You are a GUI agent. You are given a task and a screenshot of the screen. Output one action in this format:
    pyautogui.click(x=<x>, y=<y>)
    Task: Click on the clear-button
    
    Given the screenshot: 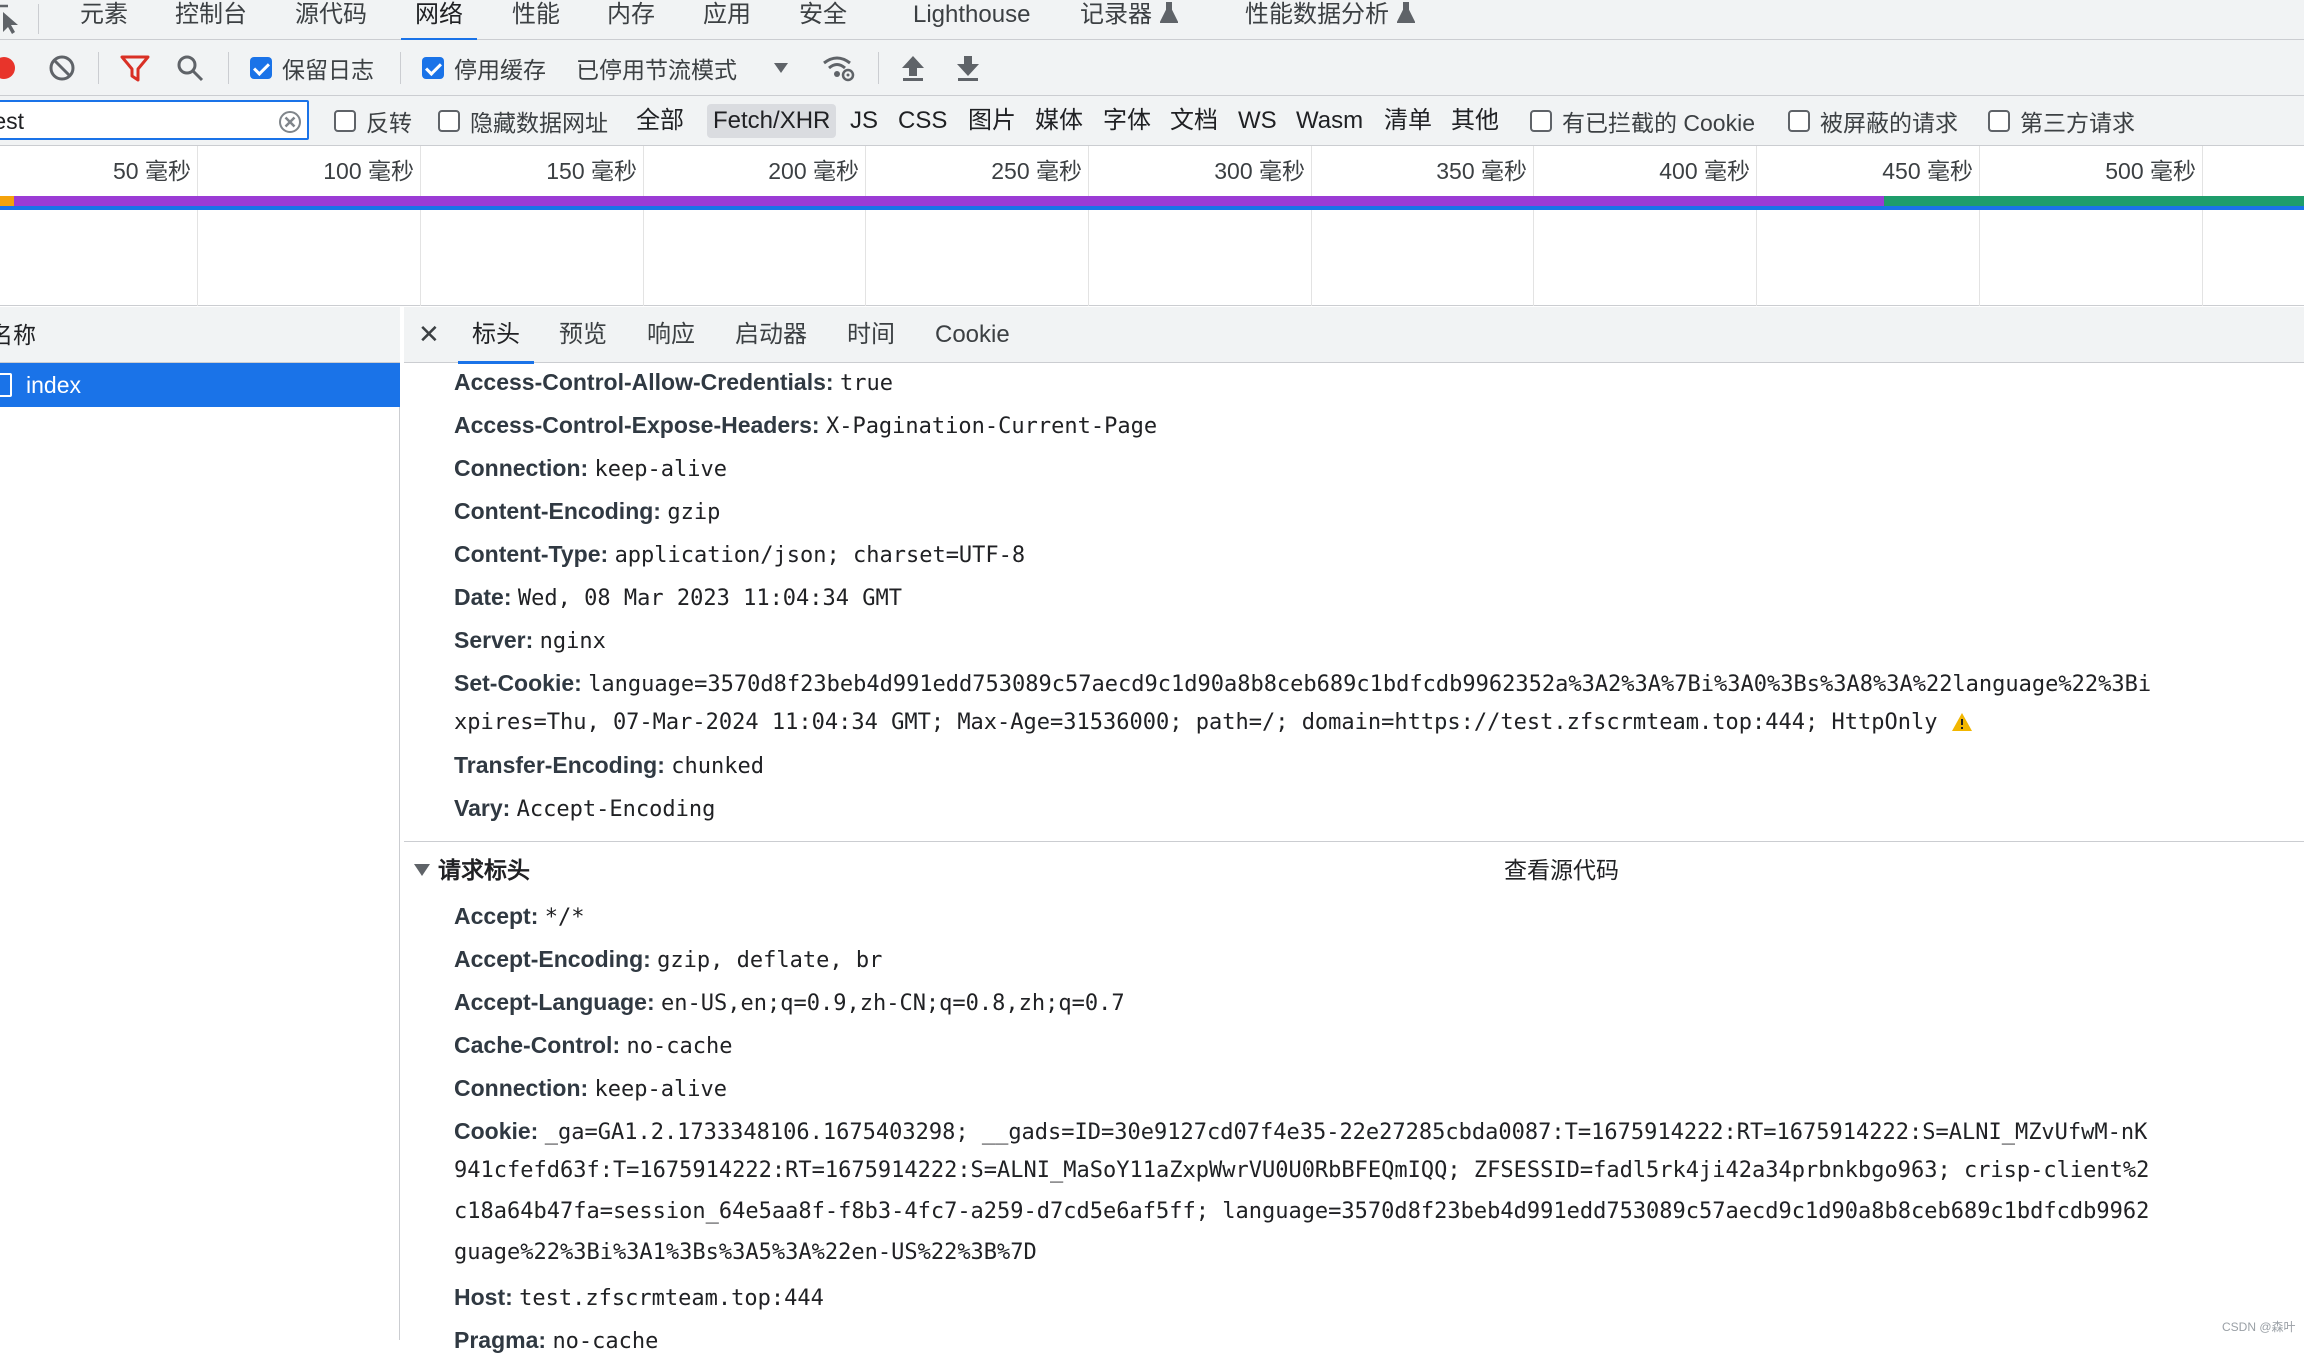 What is the action you would take?
    pyautogui.click(x=62, y=68)
    